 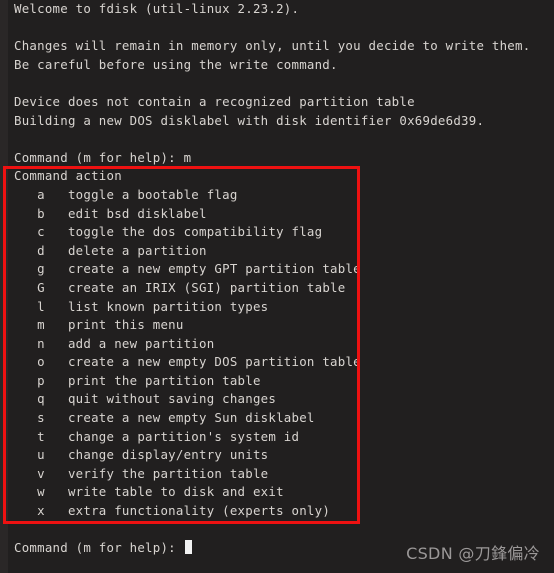 I want to click on menu-item: G create an IRIX (SGI) partition table, so click(x=277, y=288).